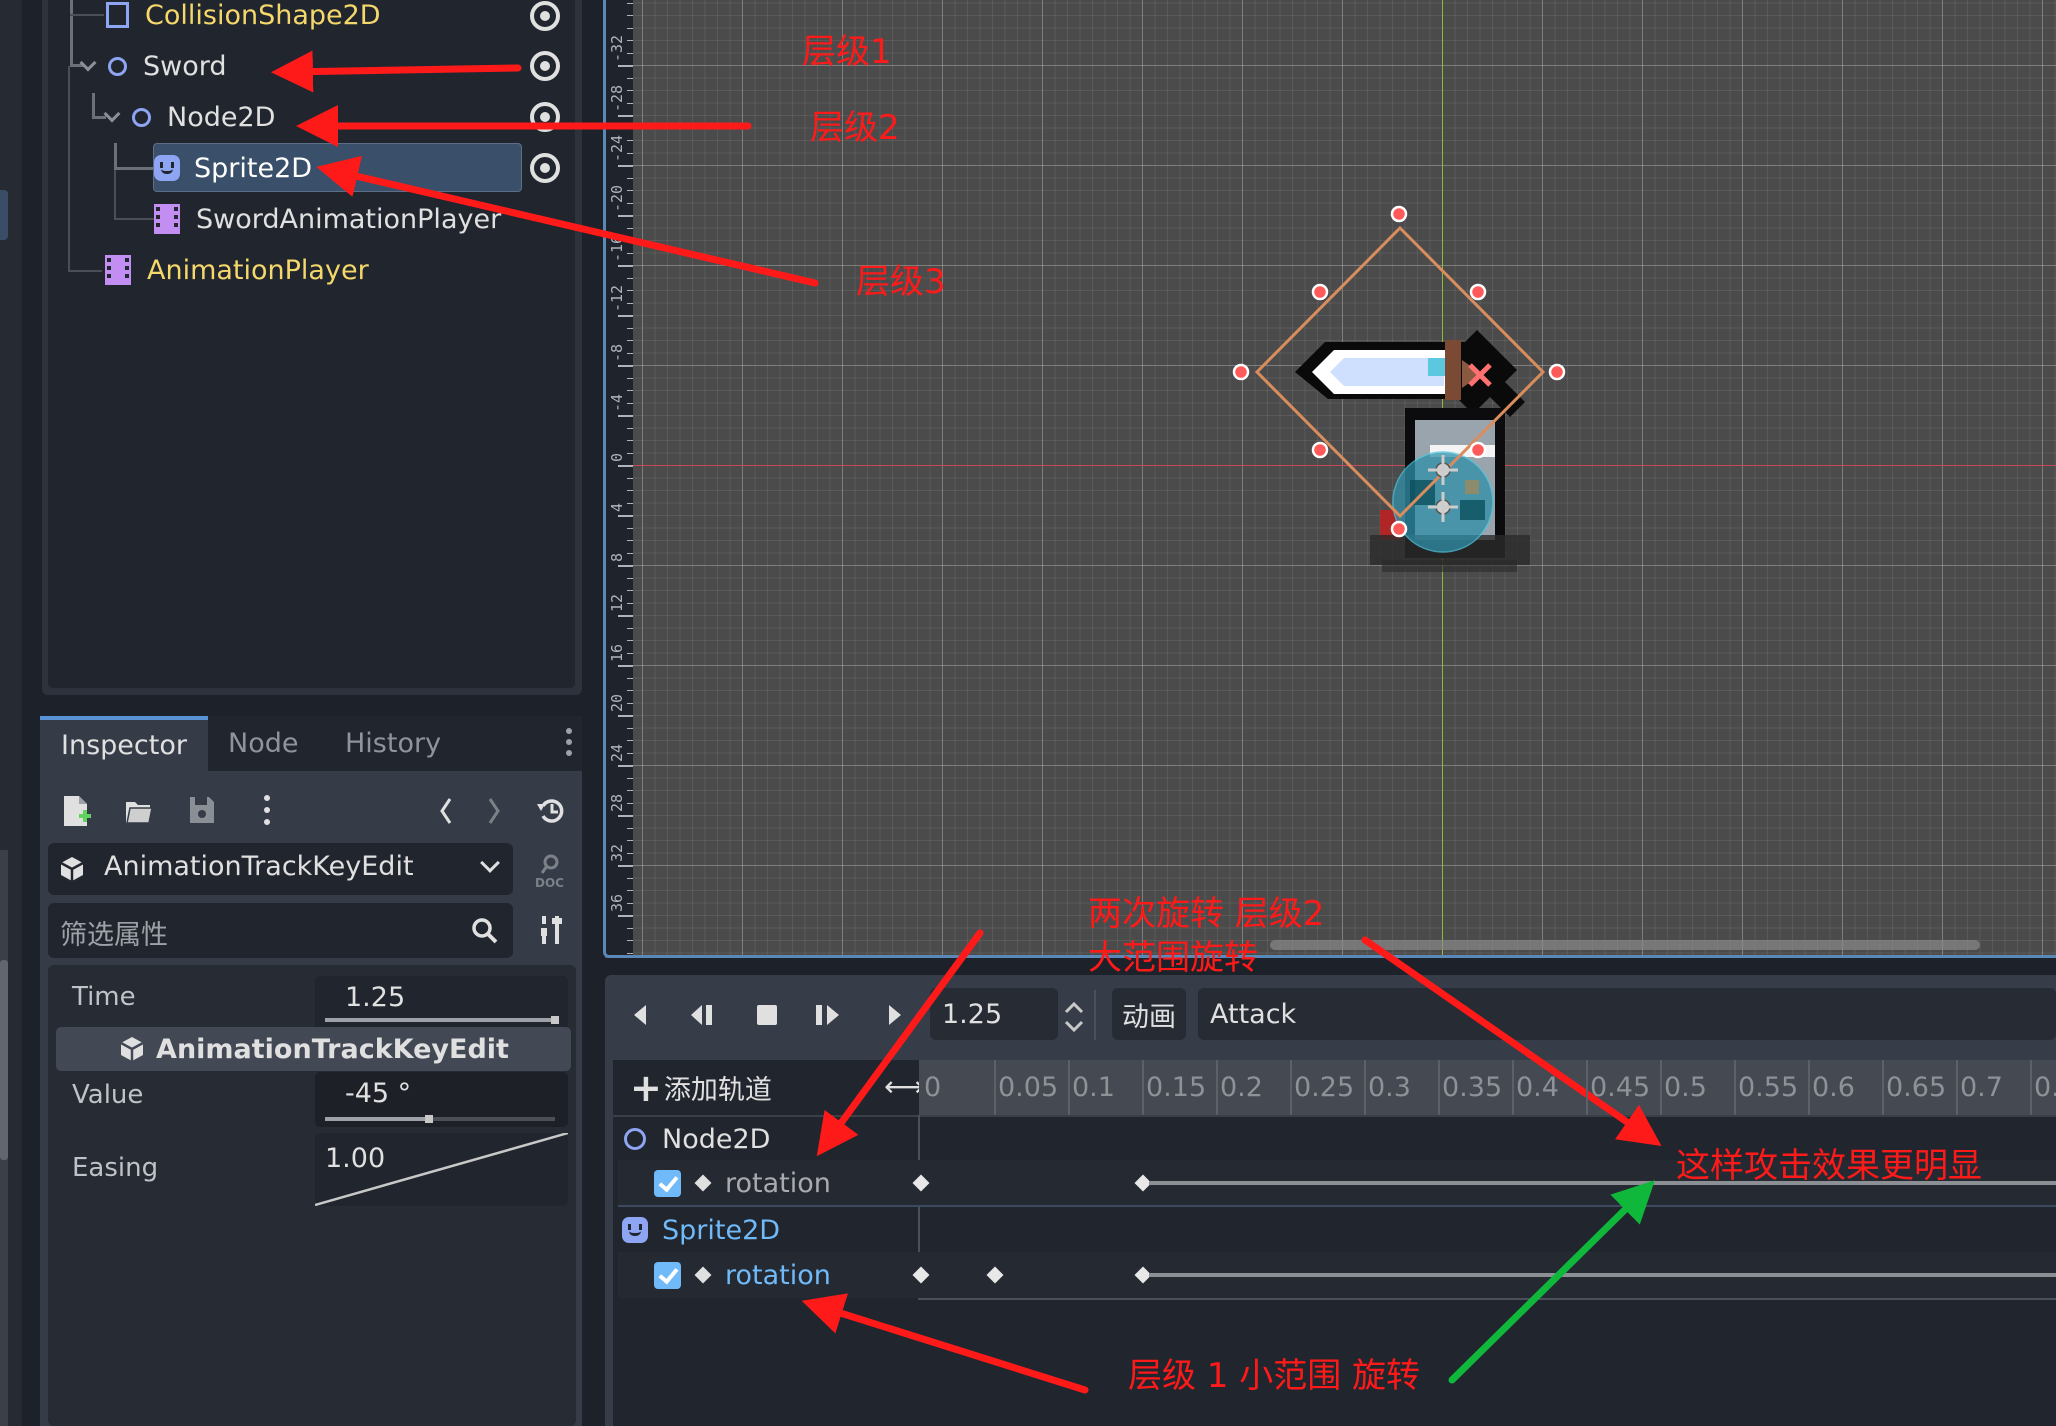 The width and height of the screenshot is (2056, 1426). Describe the element at coordinates (233, 168) in the screenshot. I see `tree-item-sprite2d: Sprite2D` at that location.